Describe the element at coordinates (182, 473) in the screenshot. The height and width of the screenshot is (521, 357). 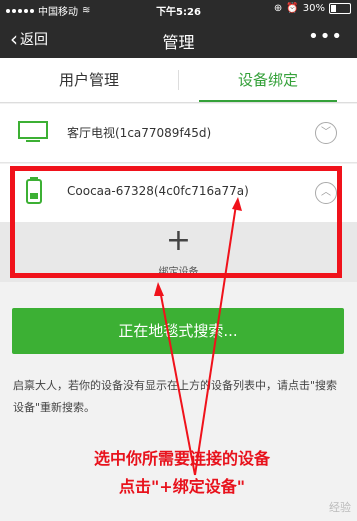
I see `annotation-text: 选中你所需要连接的设备 点击"+绑定设备"` at that location.